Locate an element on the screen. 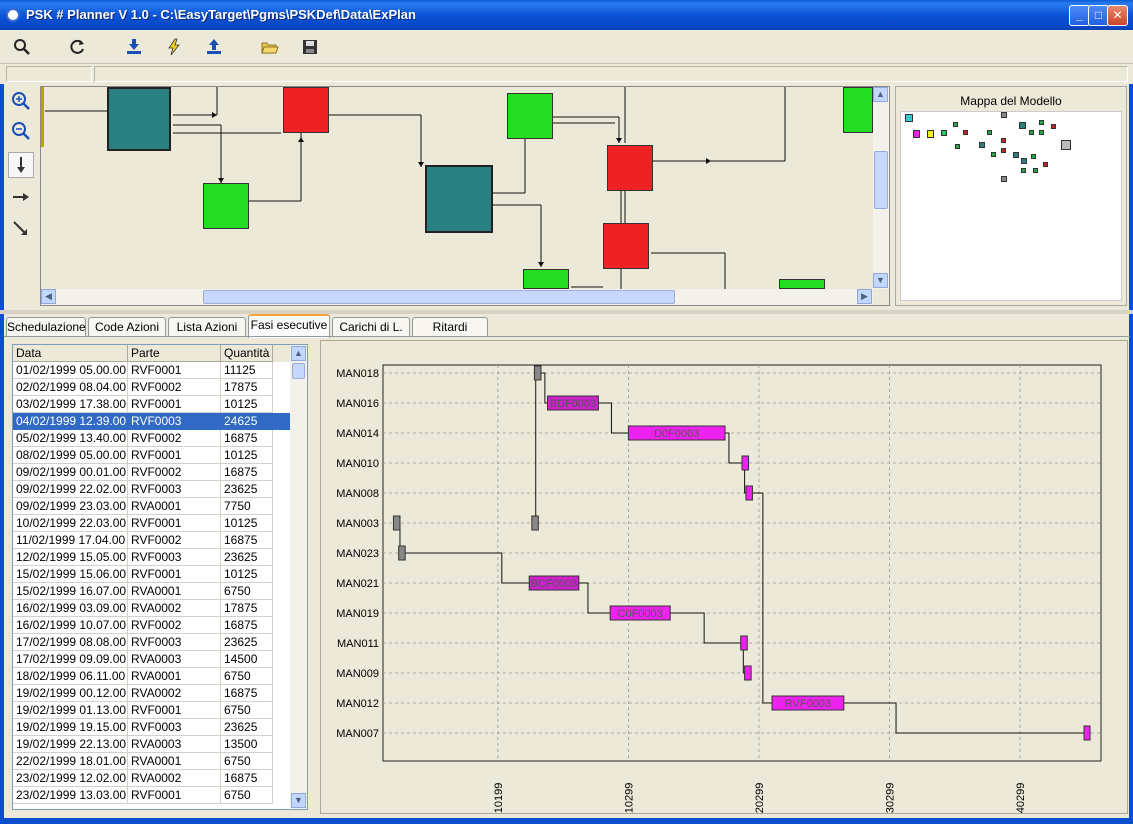 The image size is (1133, 824). save-button is located at coordinates (310, 47).